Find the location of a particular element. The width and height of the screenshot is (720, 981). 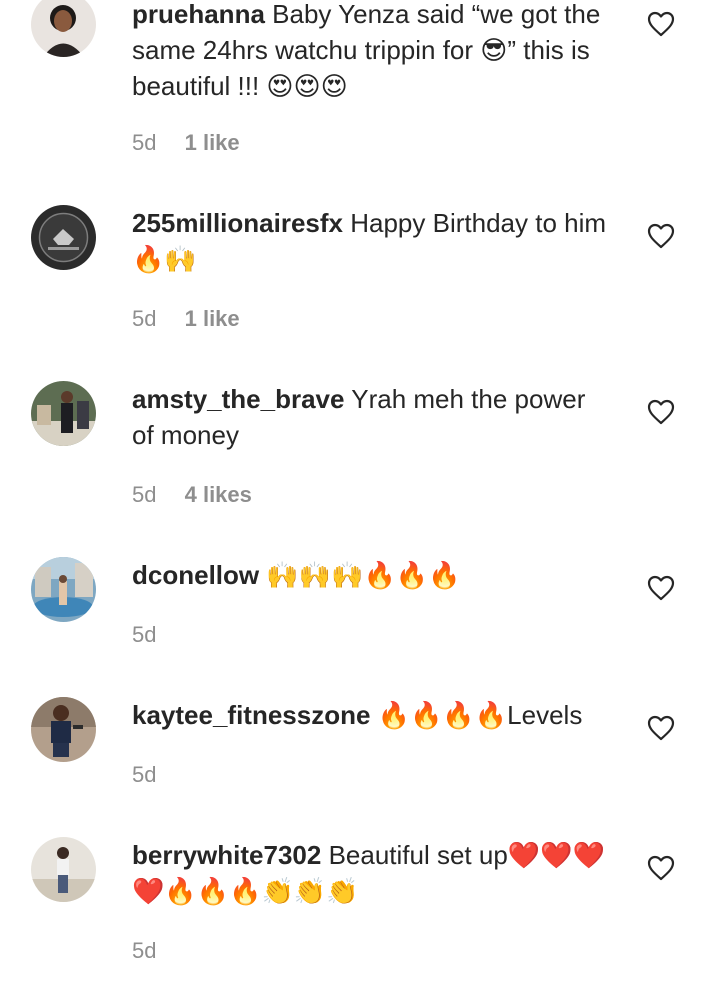

comment-username: amsty_the_brave is located at coordinates (238, 399).